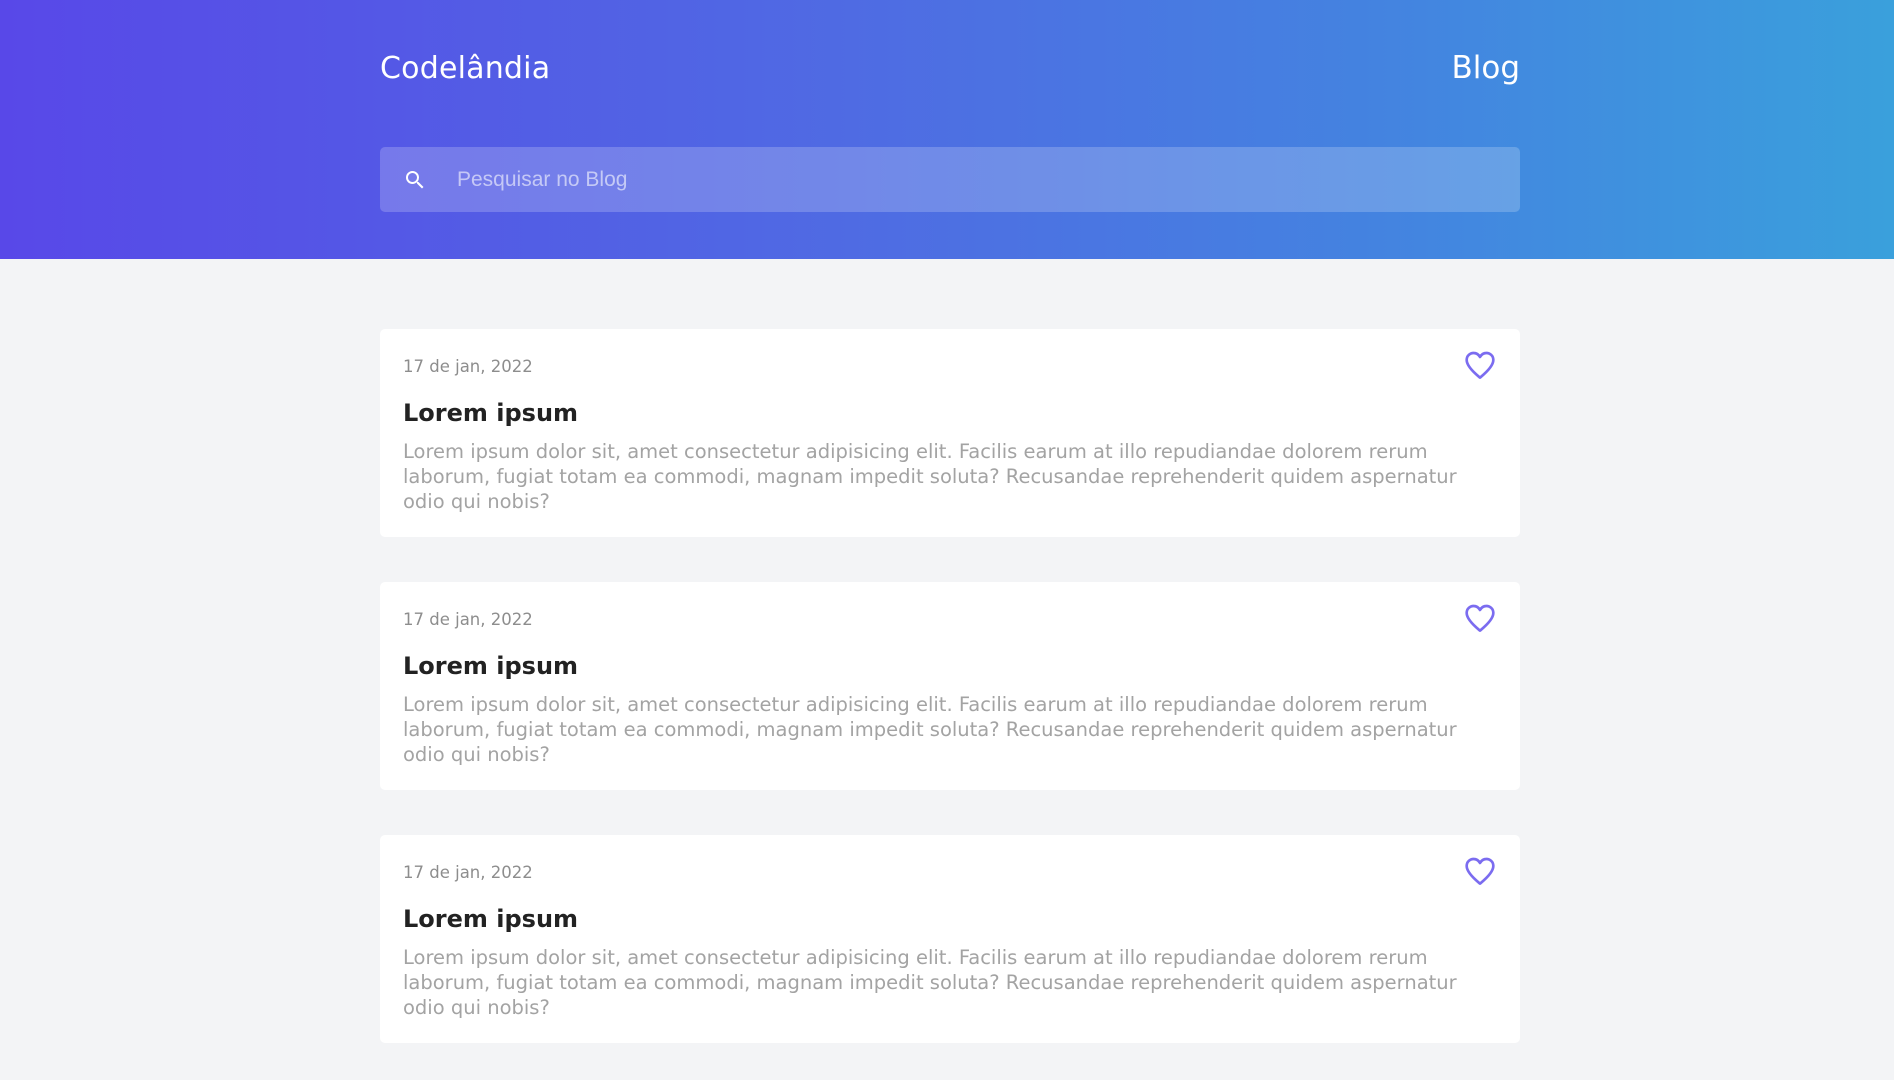 The image size is (1894, 1080). What do you see at coordinates (988, 179) in the screenshot?
I see `search-input` at bounding box center [988, 179].